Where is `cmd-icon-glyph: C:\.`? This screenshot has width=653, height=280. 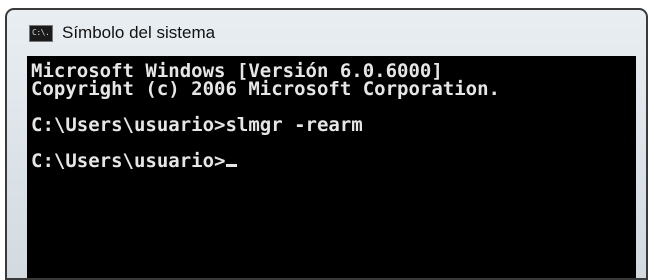
cmd-icon-glyph: C:\. is located at coordinates (41, 32).